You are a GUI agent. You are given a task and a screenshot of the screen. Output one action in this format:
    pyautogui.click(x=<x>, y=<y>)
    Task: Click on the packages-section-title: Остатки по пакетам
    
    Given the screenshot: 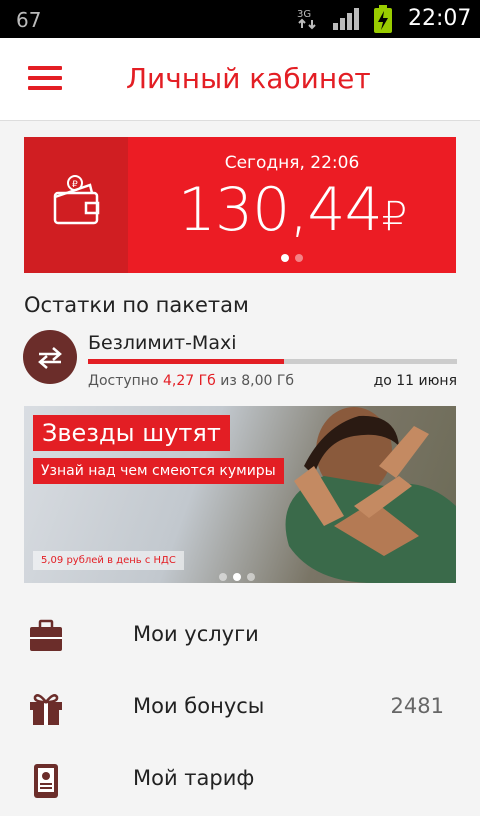 What is the action you would take?
    pyautogui.click(x=136, y=305)
    